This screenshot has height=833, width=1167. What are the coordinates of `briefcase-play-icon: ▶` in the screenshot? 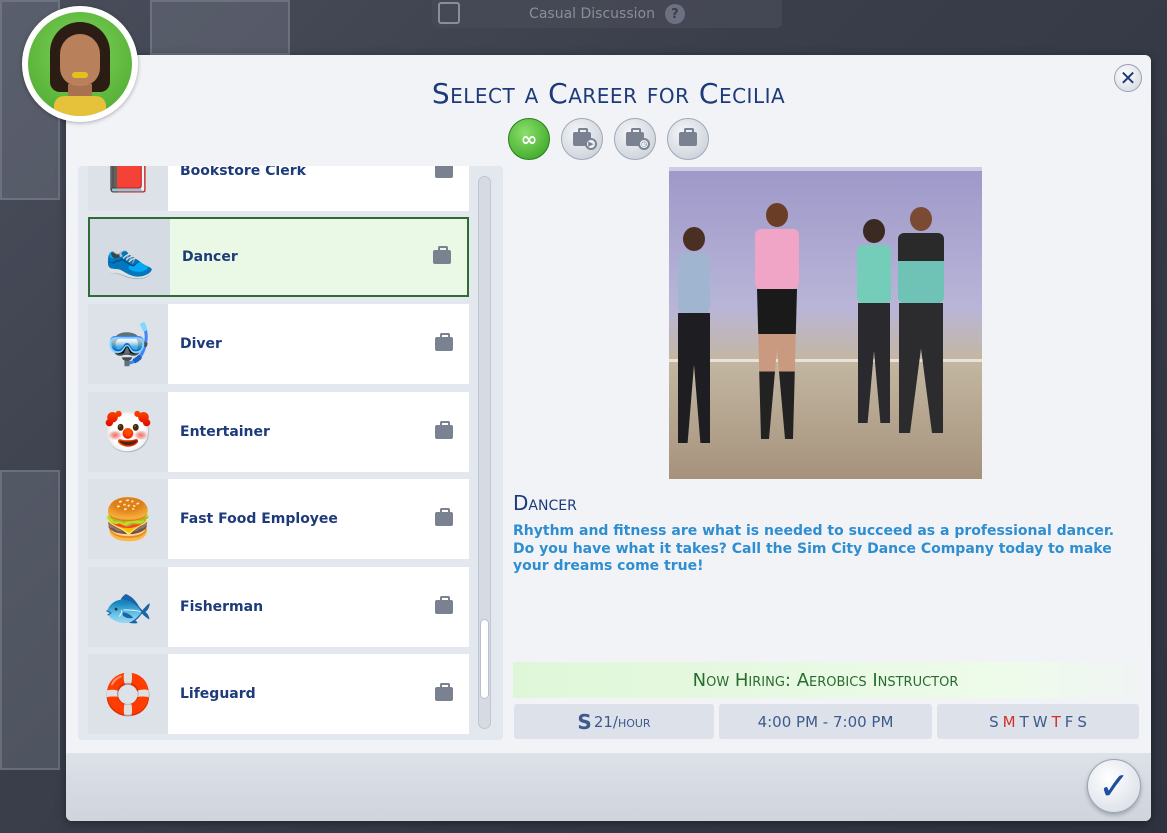 It's located at (585, 139).